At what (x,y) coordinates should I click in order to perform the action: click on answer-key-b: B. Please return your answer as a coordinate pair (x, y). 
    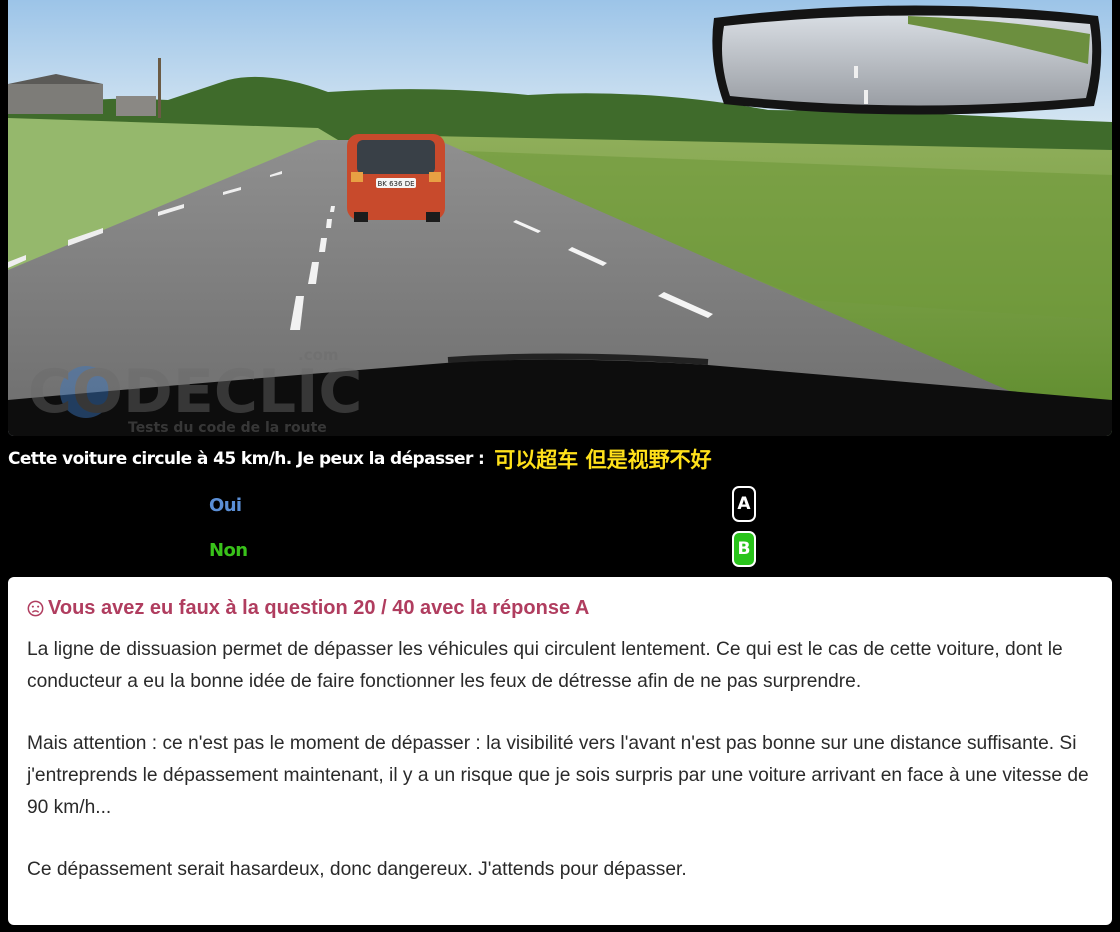
    Looking at the image, I should click on (744, 549).